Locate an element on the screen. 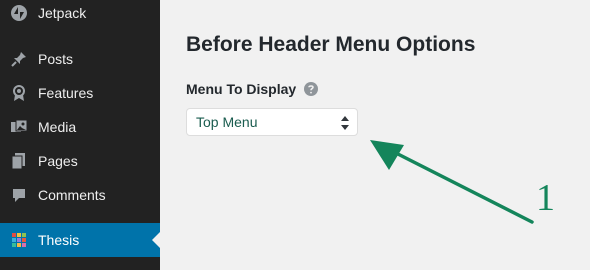  sidebar-item-label: Comments is located at coordinates (72, 195).